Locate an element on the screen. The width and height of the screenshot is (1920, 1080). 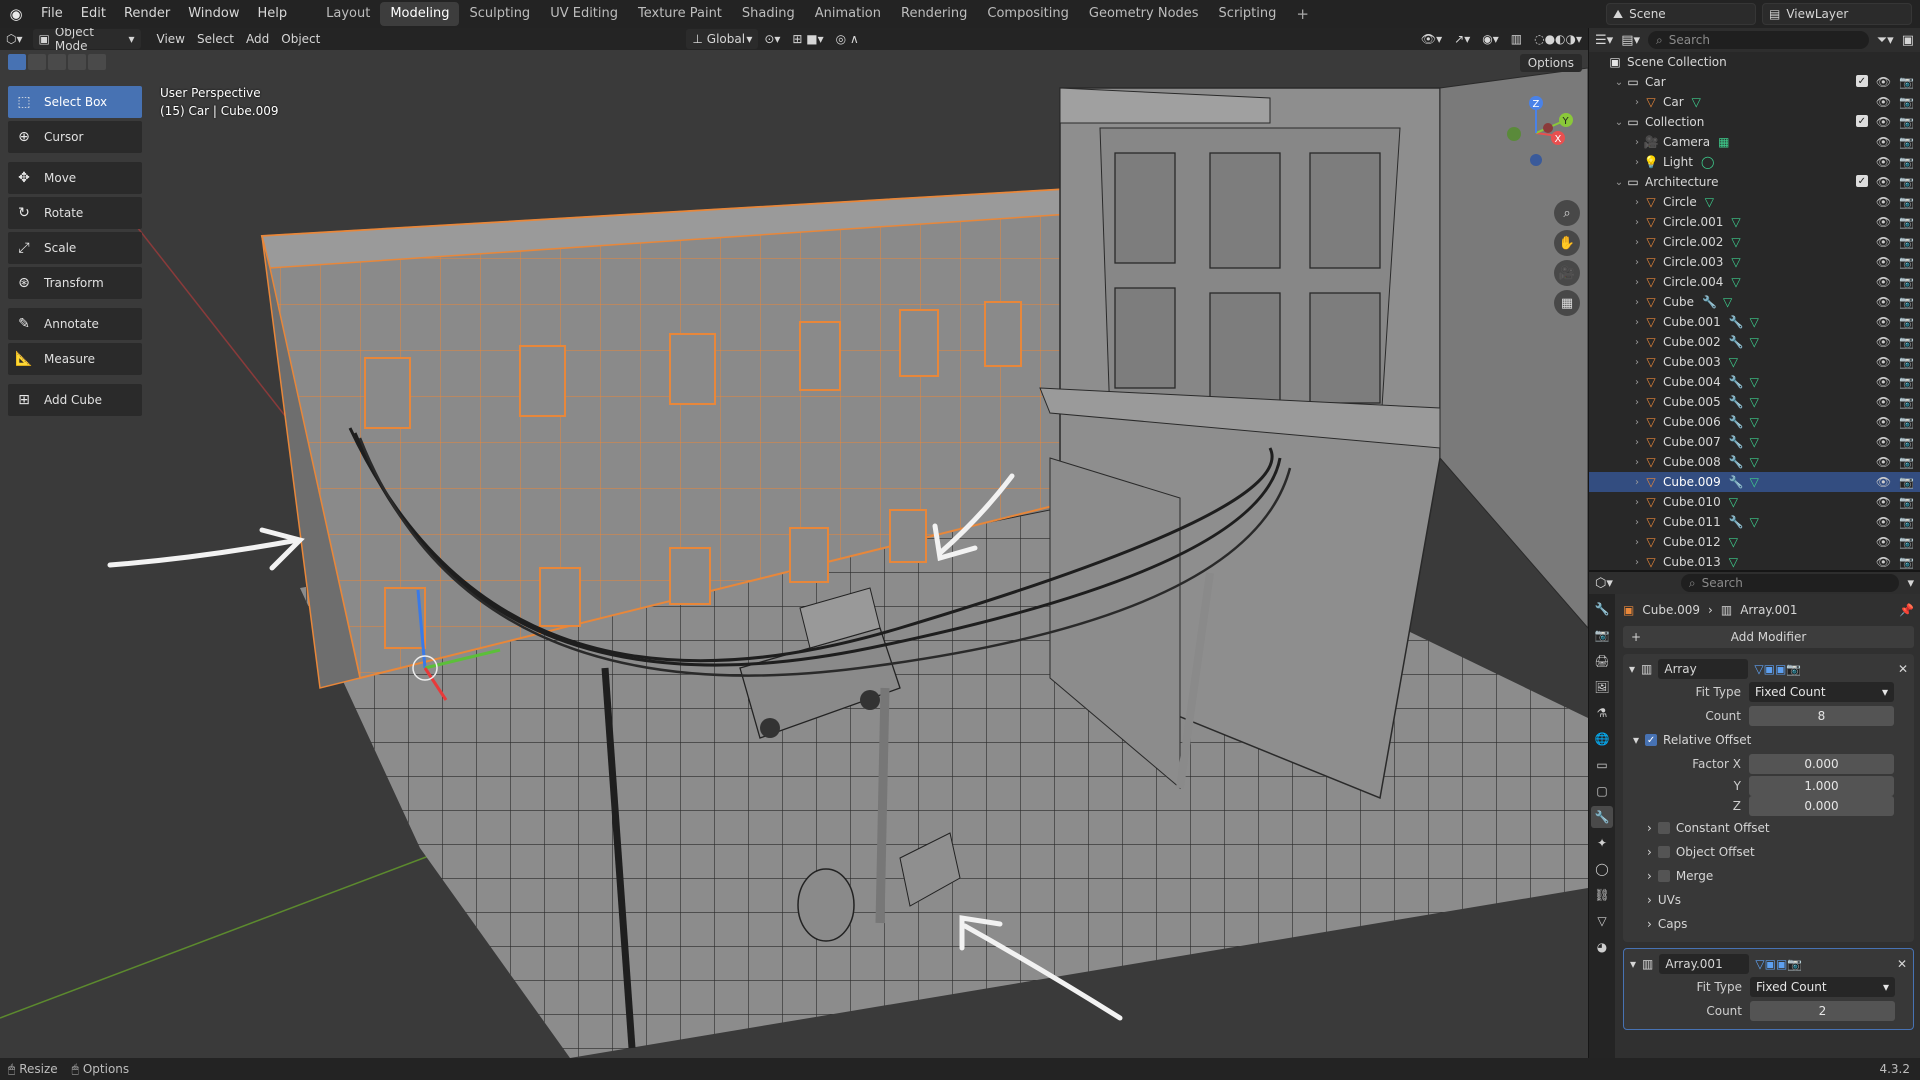
outliner-row: › ▽ Circle.004 ▽ 👁 📷 is located at coordinates (1754, 282).